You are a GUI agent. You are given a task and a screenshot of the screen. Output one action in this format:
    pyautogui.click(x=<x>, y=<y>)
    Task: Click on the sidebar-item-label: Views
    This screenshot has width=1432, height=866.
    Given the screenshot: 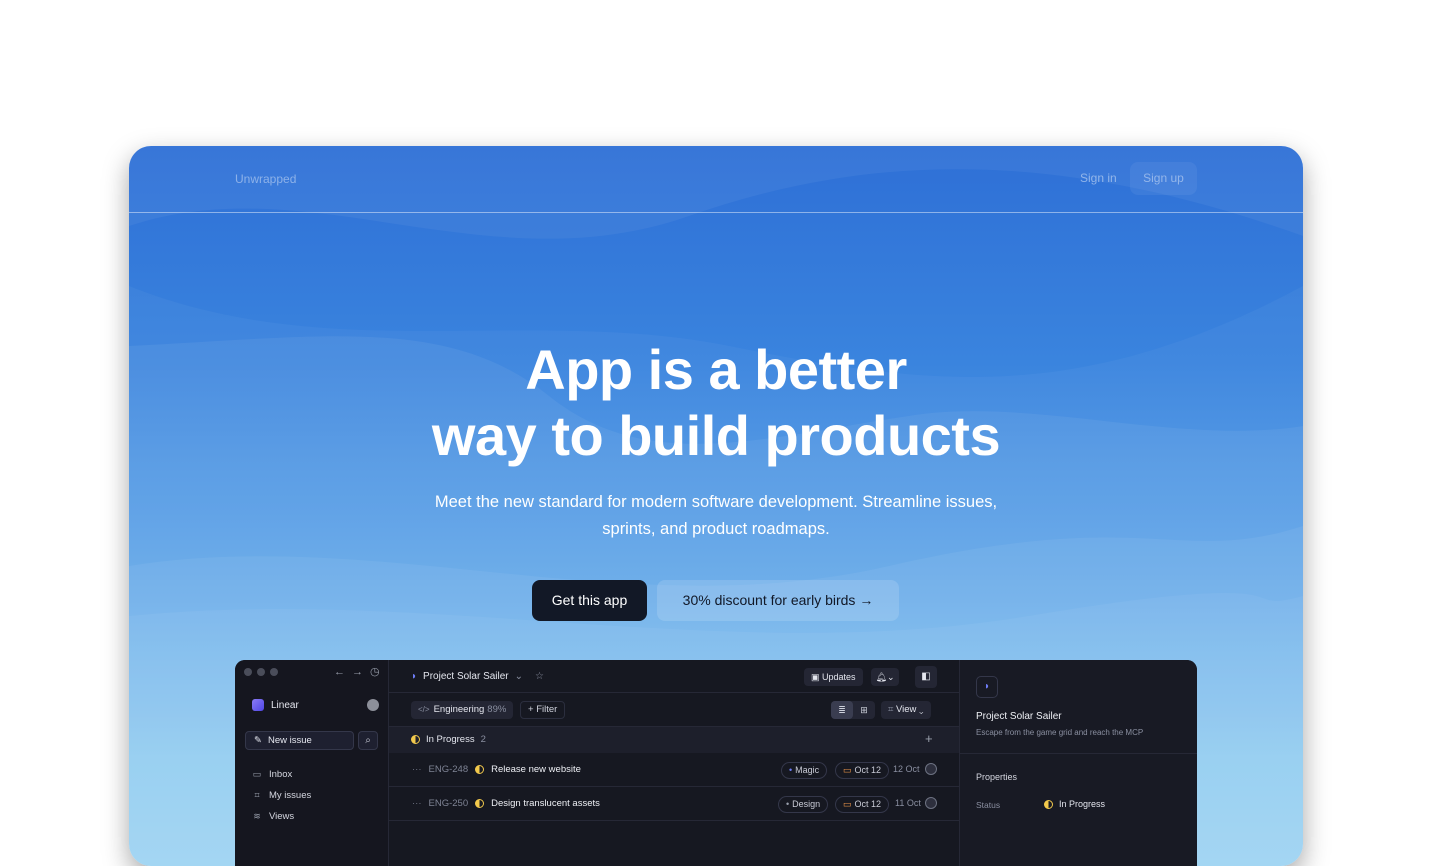 What is the action you would take?
    pyautogui.click(x=282, y=816)
    